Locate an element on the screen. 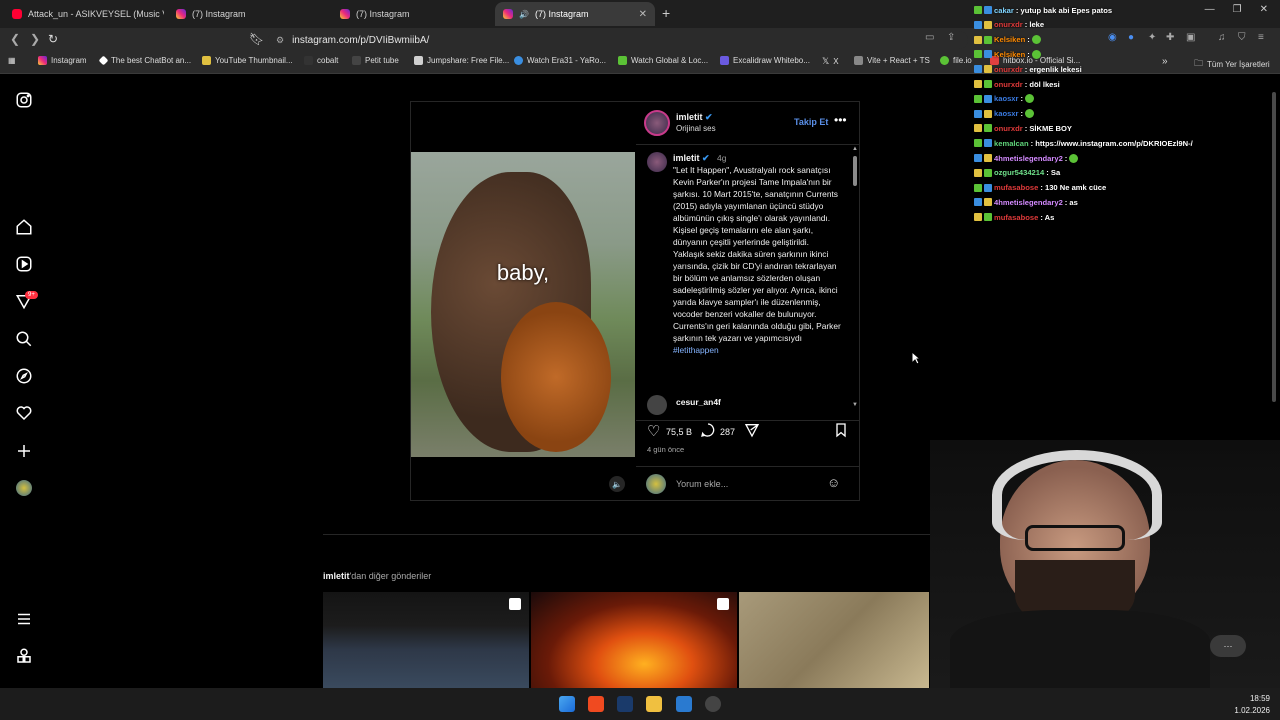 The image size is (1280, 720). post-video: baby, 🔈 is located at coordinates (523, 301).